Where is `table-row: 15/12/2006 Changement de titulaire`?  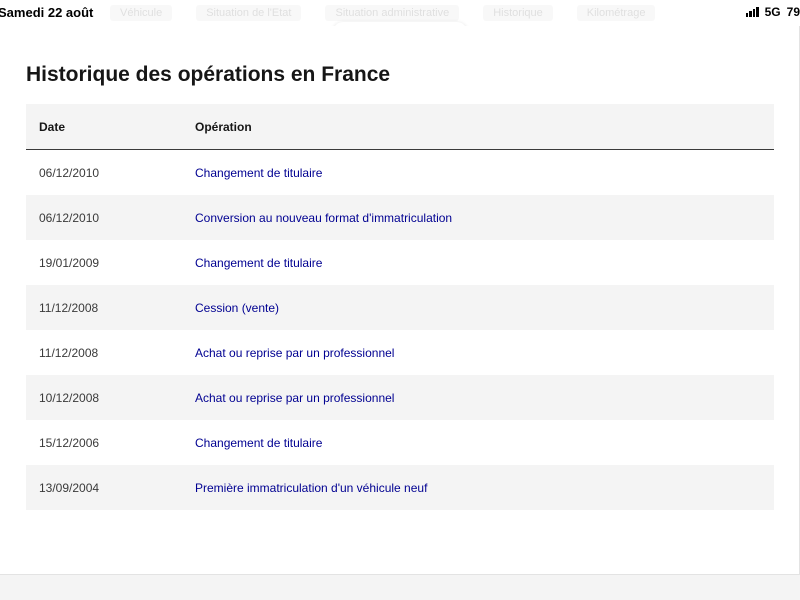
table-row: 15/12/2006 Changement de titulaire is located at coordinates (400, 442).